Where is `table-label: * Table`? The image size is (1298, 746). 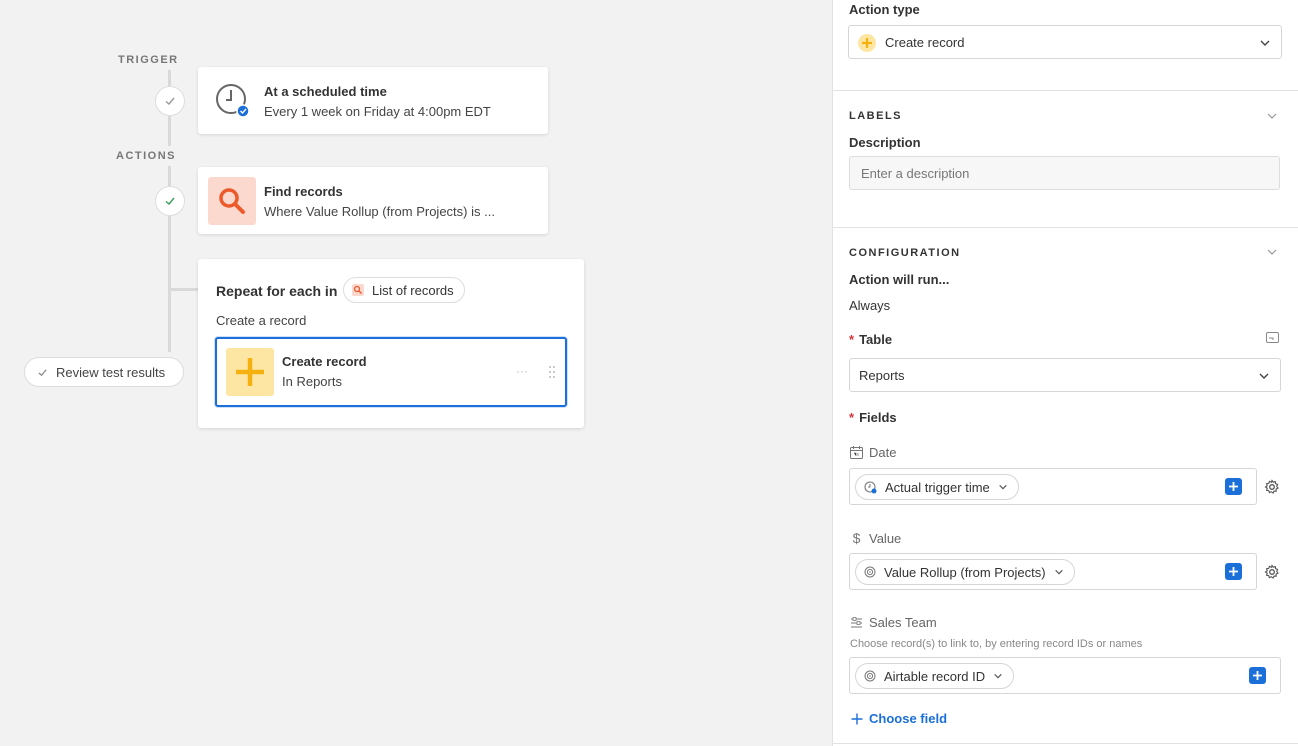 table-label: * Table is located at coordinates (870, 339).